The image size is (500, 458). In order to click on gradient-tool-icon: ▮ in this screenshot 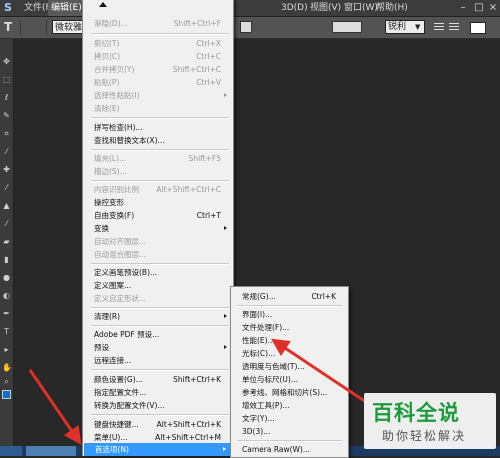, I will do `click(6, 259)`.